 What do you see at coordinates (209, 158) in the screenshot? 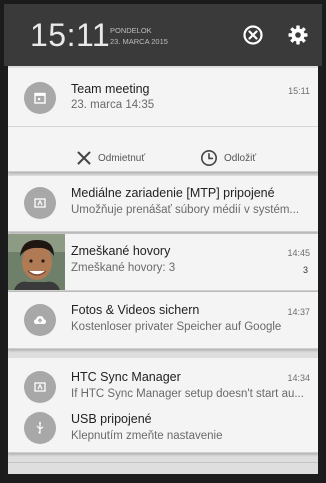
I see `clock-icon` at bounding box center [209, 158].